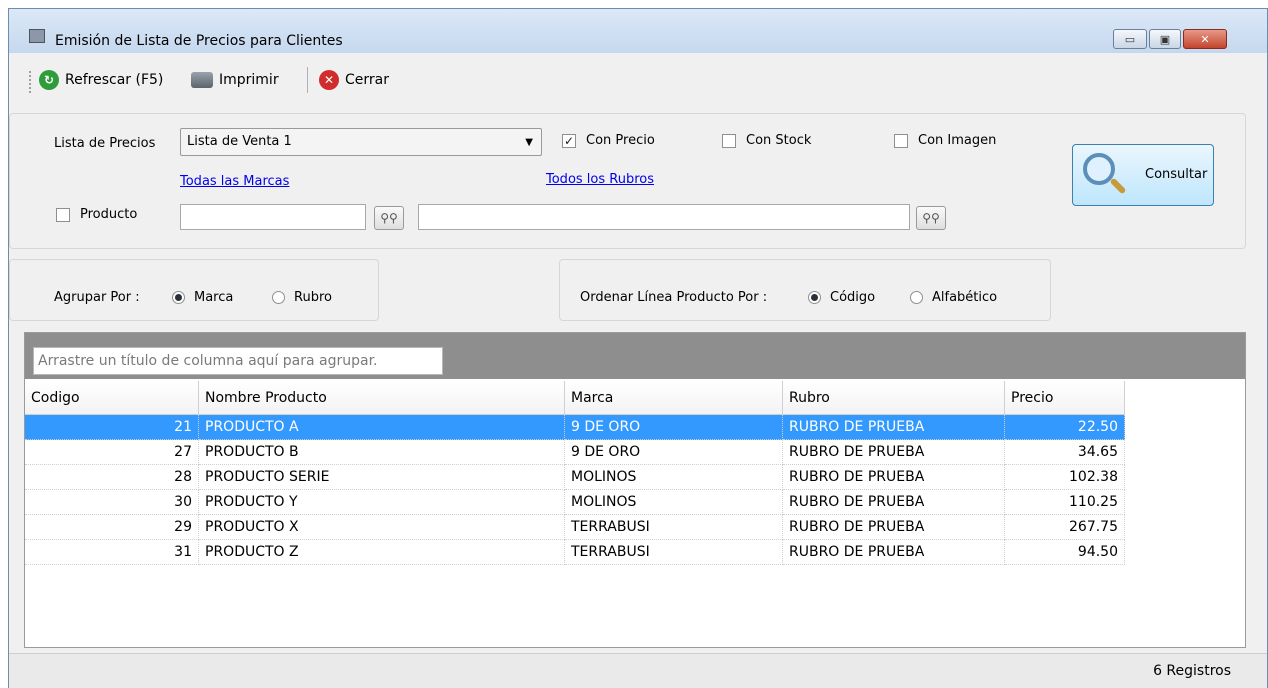 The width and height of the screenshot is (1268, 688). Describe the element at coordinates (114, 80) in the screenshot. I see `refresh-label: Refrescar (F5)` at that location.